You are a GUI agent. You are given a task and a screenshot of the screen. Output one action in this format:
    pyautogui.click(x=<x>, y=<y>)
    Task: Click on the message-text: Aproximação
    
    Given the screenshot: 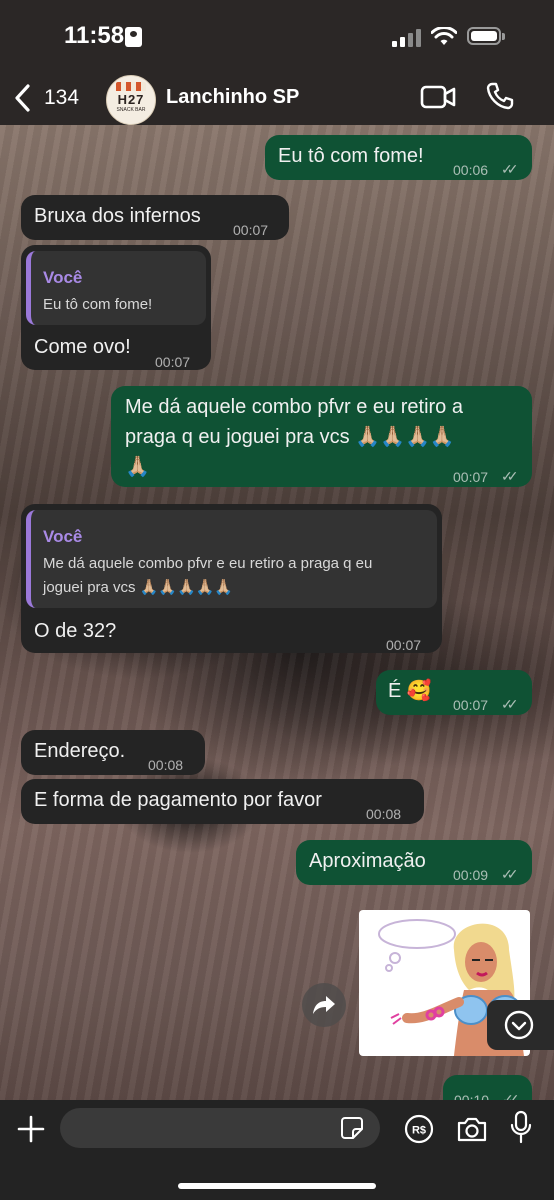 What is the action you would take?
    pyautogui.click(x=367, y=861)
    